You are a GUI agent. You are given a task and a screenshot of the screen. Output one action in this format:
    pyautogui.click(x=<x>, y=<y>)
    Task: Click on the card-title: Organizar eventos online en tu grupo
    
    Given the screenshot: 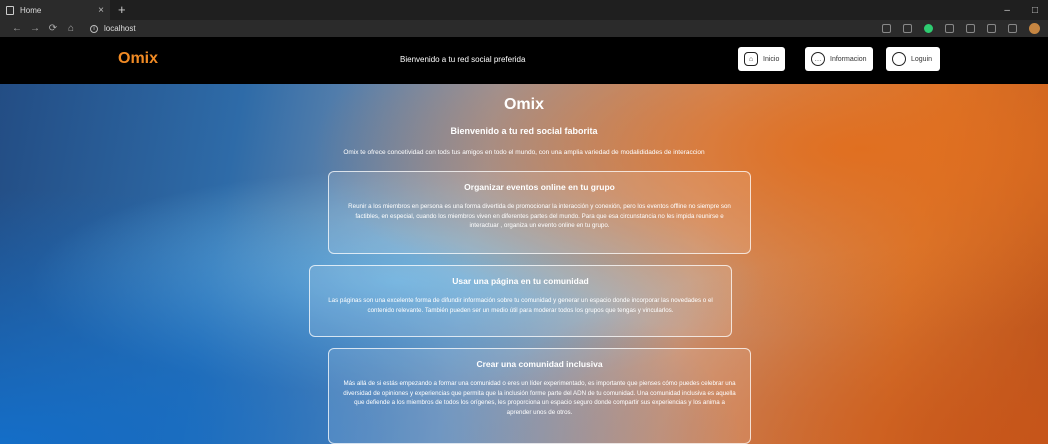 What is the action you would take?
    pyautogui.click(x=539, y=187)
    